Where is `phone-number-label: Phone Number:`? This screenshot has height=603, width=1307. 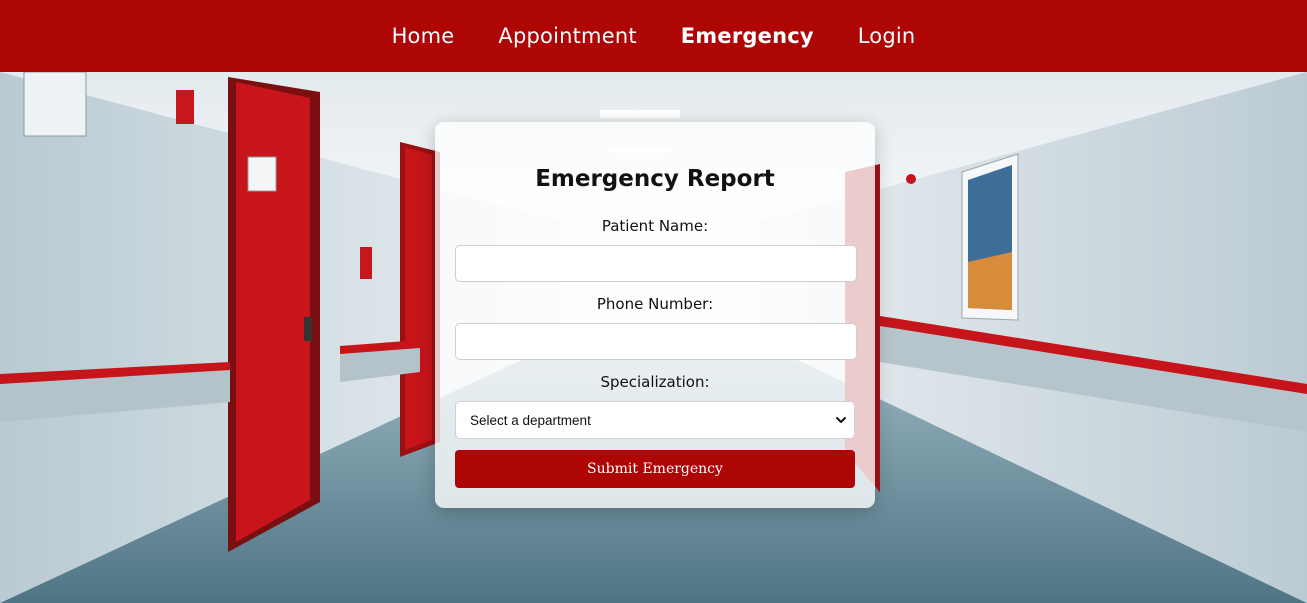
phone-number-label: Phone Number: is located at coordinates (655, 304).